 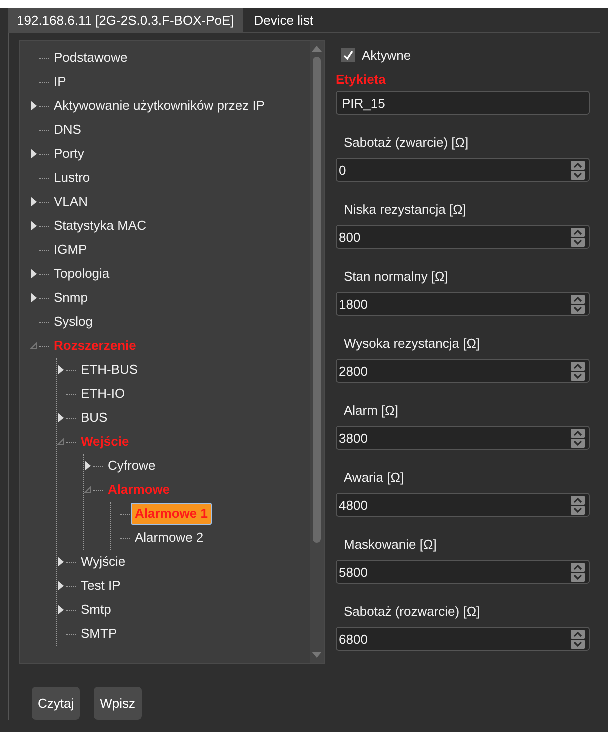 I want to click on tree-item: Podstawowe, so click(x=91, y=58).